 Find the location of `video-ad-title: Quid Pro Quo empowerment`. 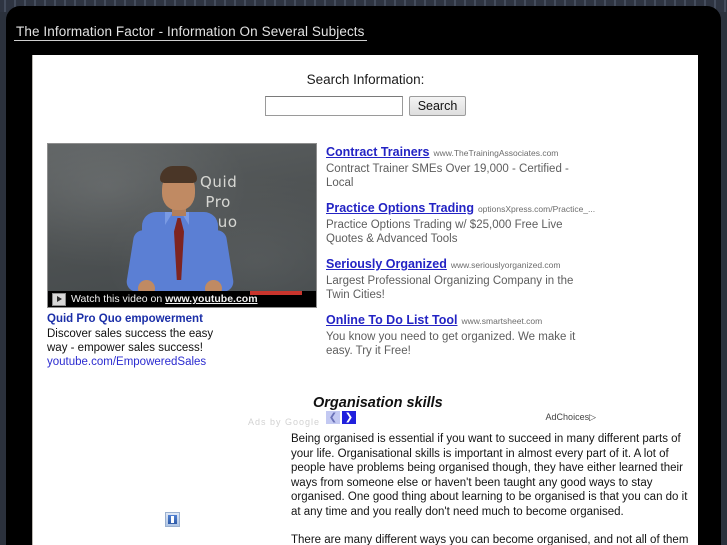

video-ad-title: Quid Pro Quo empowerment is located at coordinates (181, 319).